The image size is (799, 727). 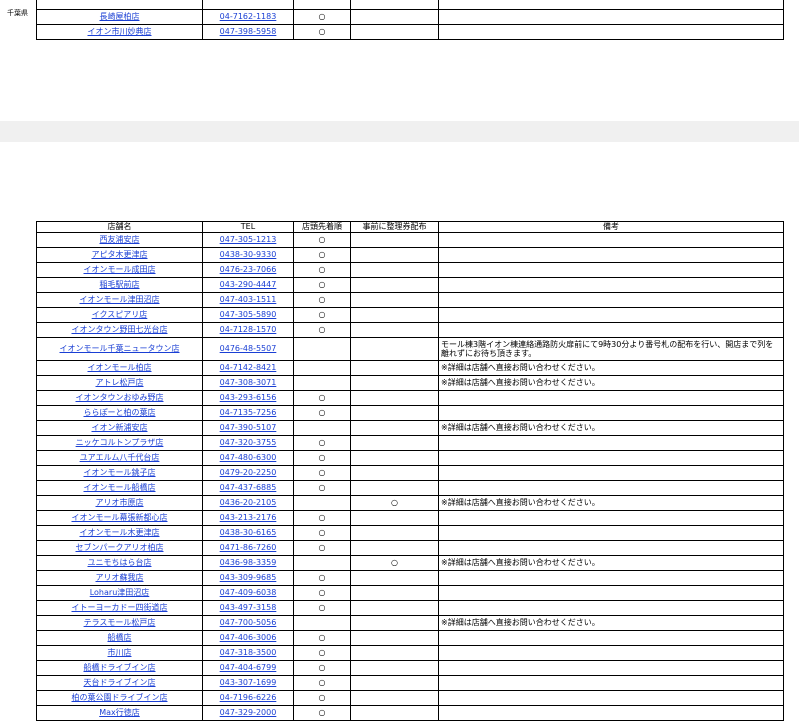 What do you see at coordinates (248, 562) in the screenshot?
I see `tel-link: 0436-98-3359` at bounding box center [248, 562].